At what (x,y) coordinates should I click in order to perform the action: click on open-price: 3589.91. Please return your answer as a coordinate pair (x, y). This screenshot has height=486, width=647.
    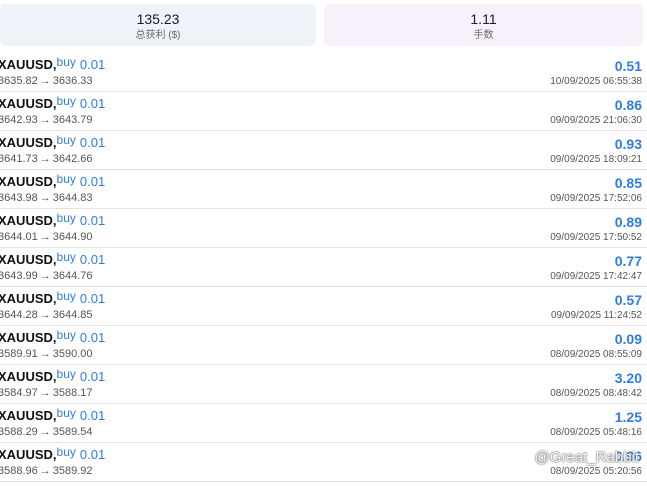
    Looking at the image, I should click on (19, 354).